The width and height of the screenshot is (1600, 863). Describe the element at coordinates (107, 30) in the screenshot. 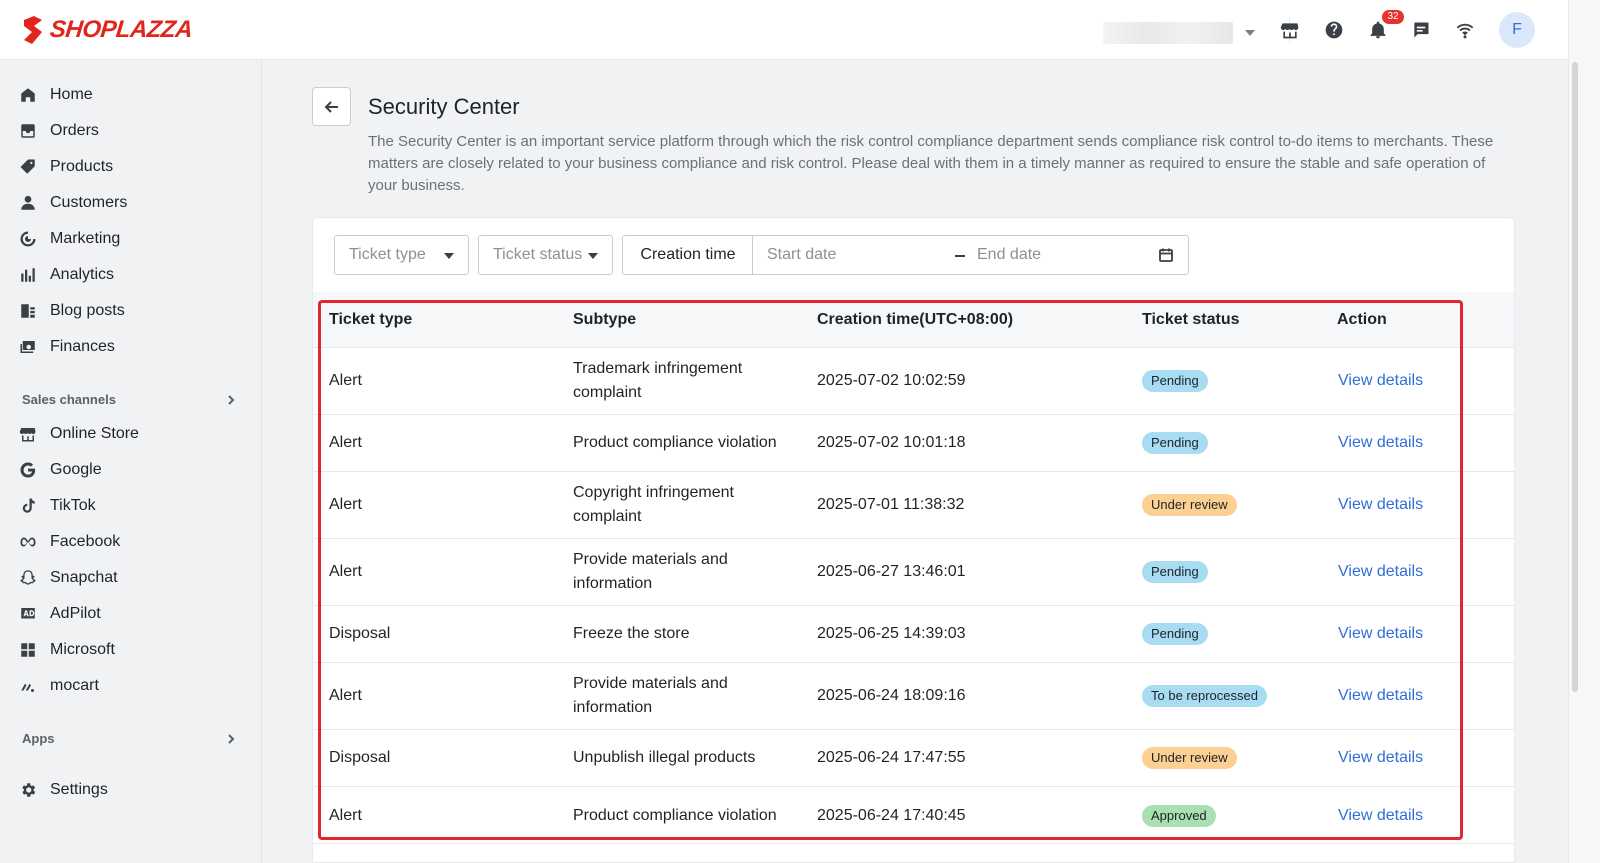

I see `shoplazza-logo: SHOPLAZZA` at that location.